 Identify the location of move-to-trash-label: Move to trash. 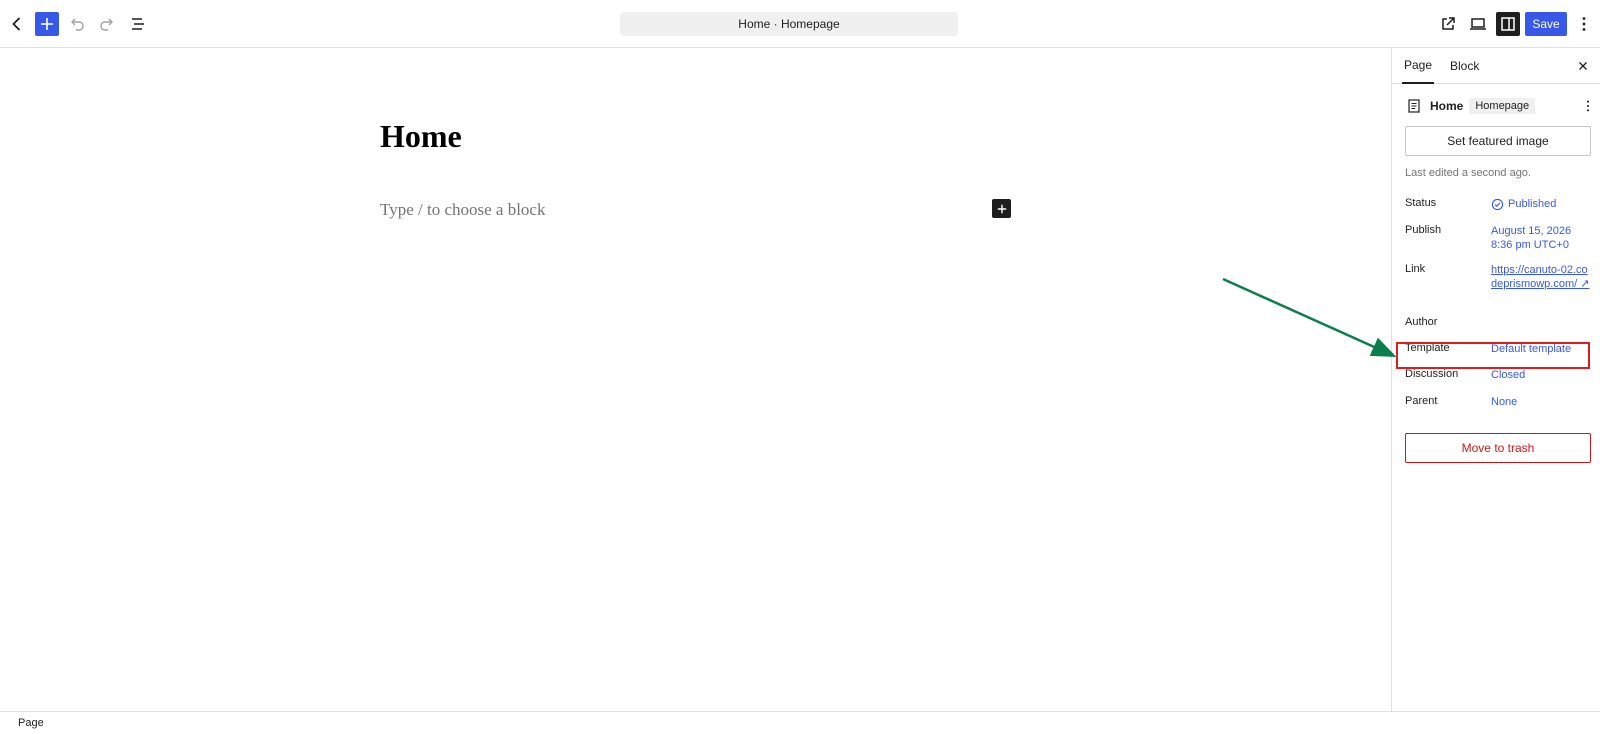
(1498, 448).